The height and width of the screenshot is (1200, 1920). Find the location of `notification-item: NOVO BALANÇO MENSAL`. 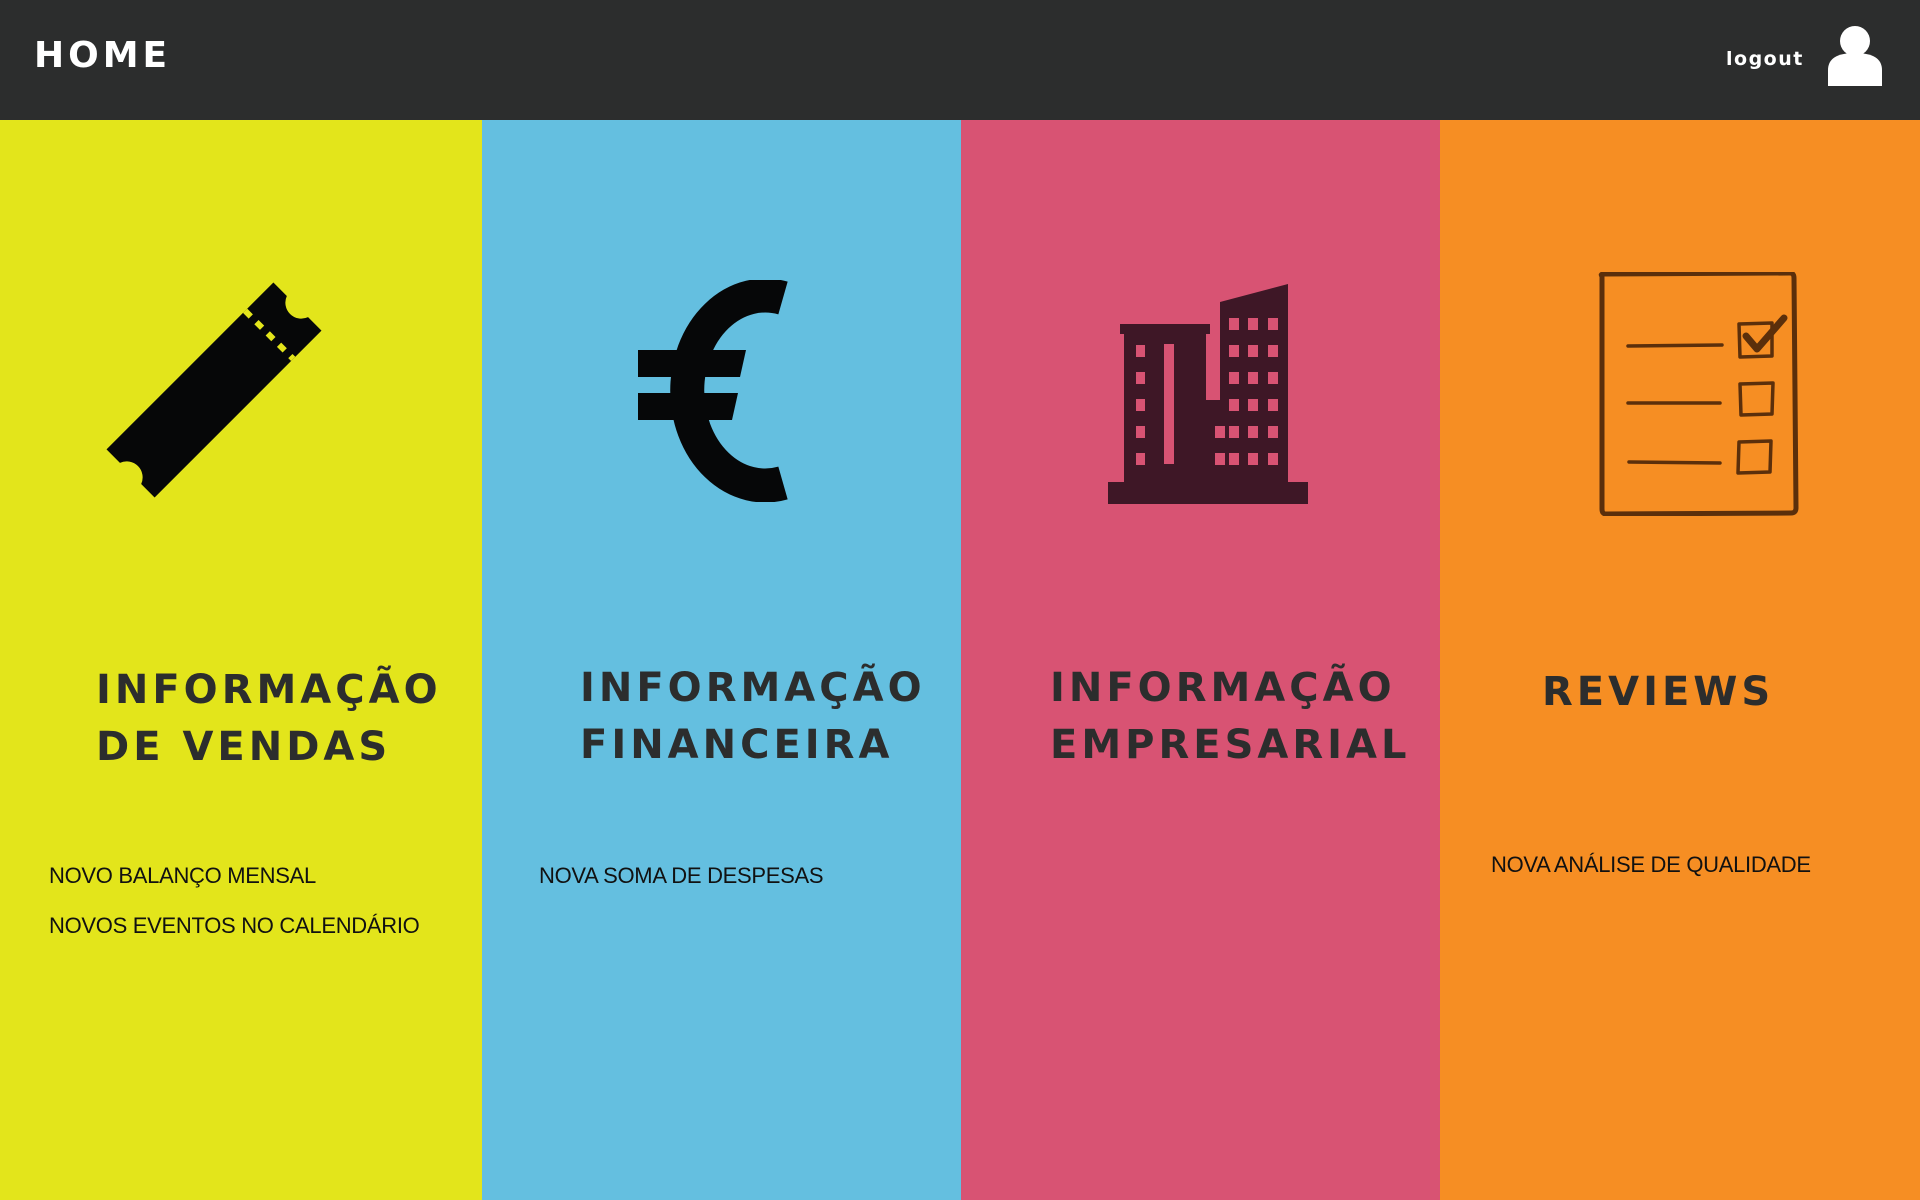

notification-item: NOVO BALANÇO MENSAL is located at coordinates (234, 876).